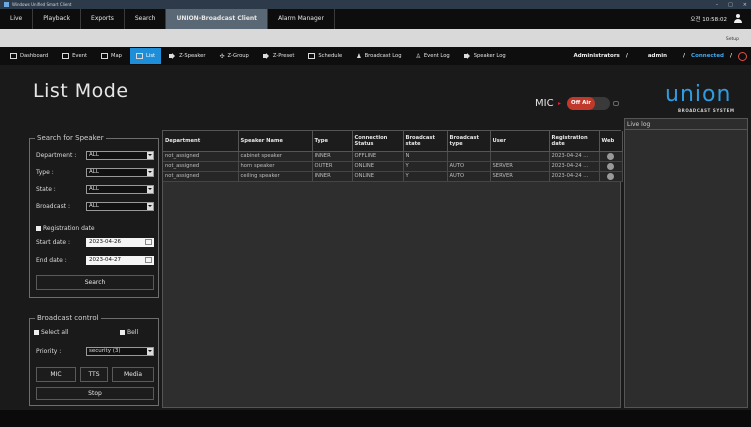 This screenshot has height=427, width=751. I want to click on tool-z-preset: Z-Preset, so click(279, 56).